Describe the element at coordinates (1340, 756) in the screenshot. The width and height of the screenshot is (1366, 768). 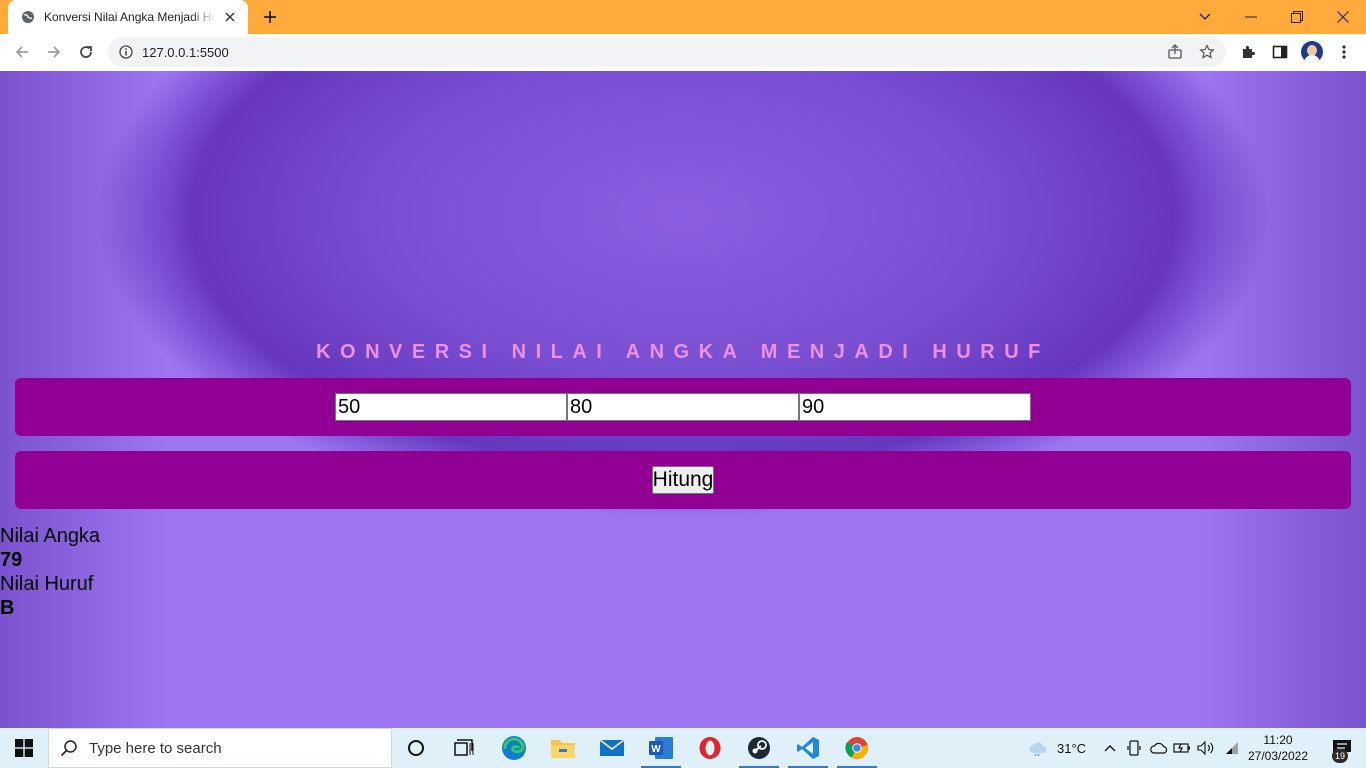
I see `notification-count-badge: 19` at that location.